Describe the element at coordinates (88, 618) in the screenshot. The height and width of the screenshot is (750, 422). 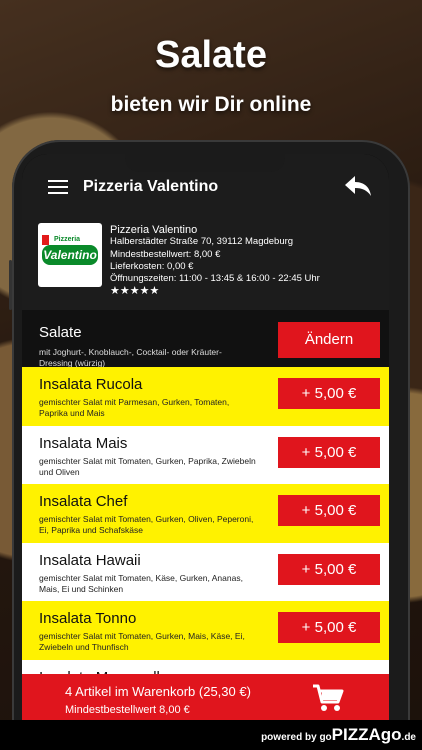
I see `item-name: Insalata Tonno` at that location.